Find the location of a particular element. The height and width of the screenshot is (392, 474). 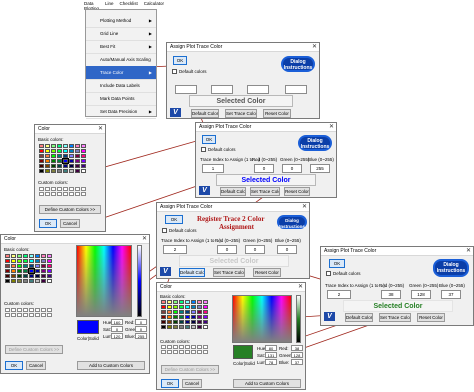

red-field: 0 is located at coordinates (141, 322).